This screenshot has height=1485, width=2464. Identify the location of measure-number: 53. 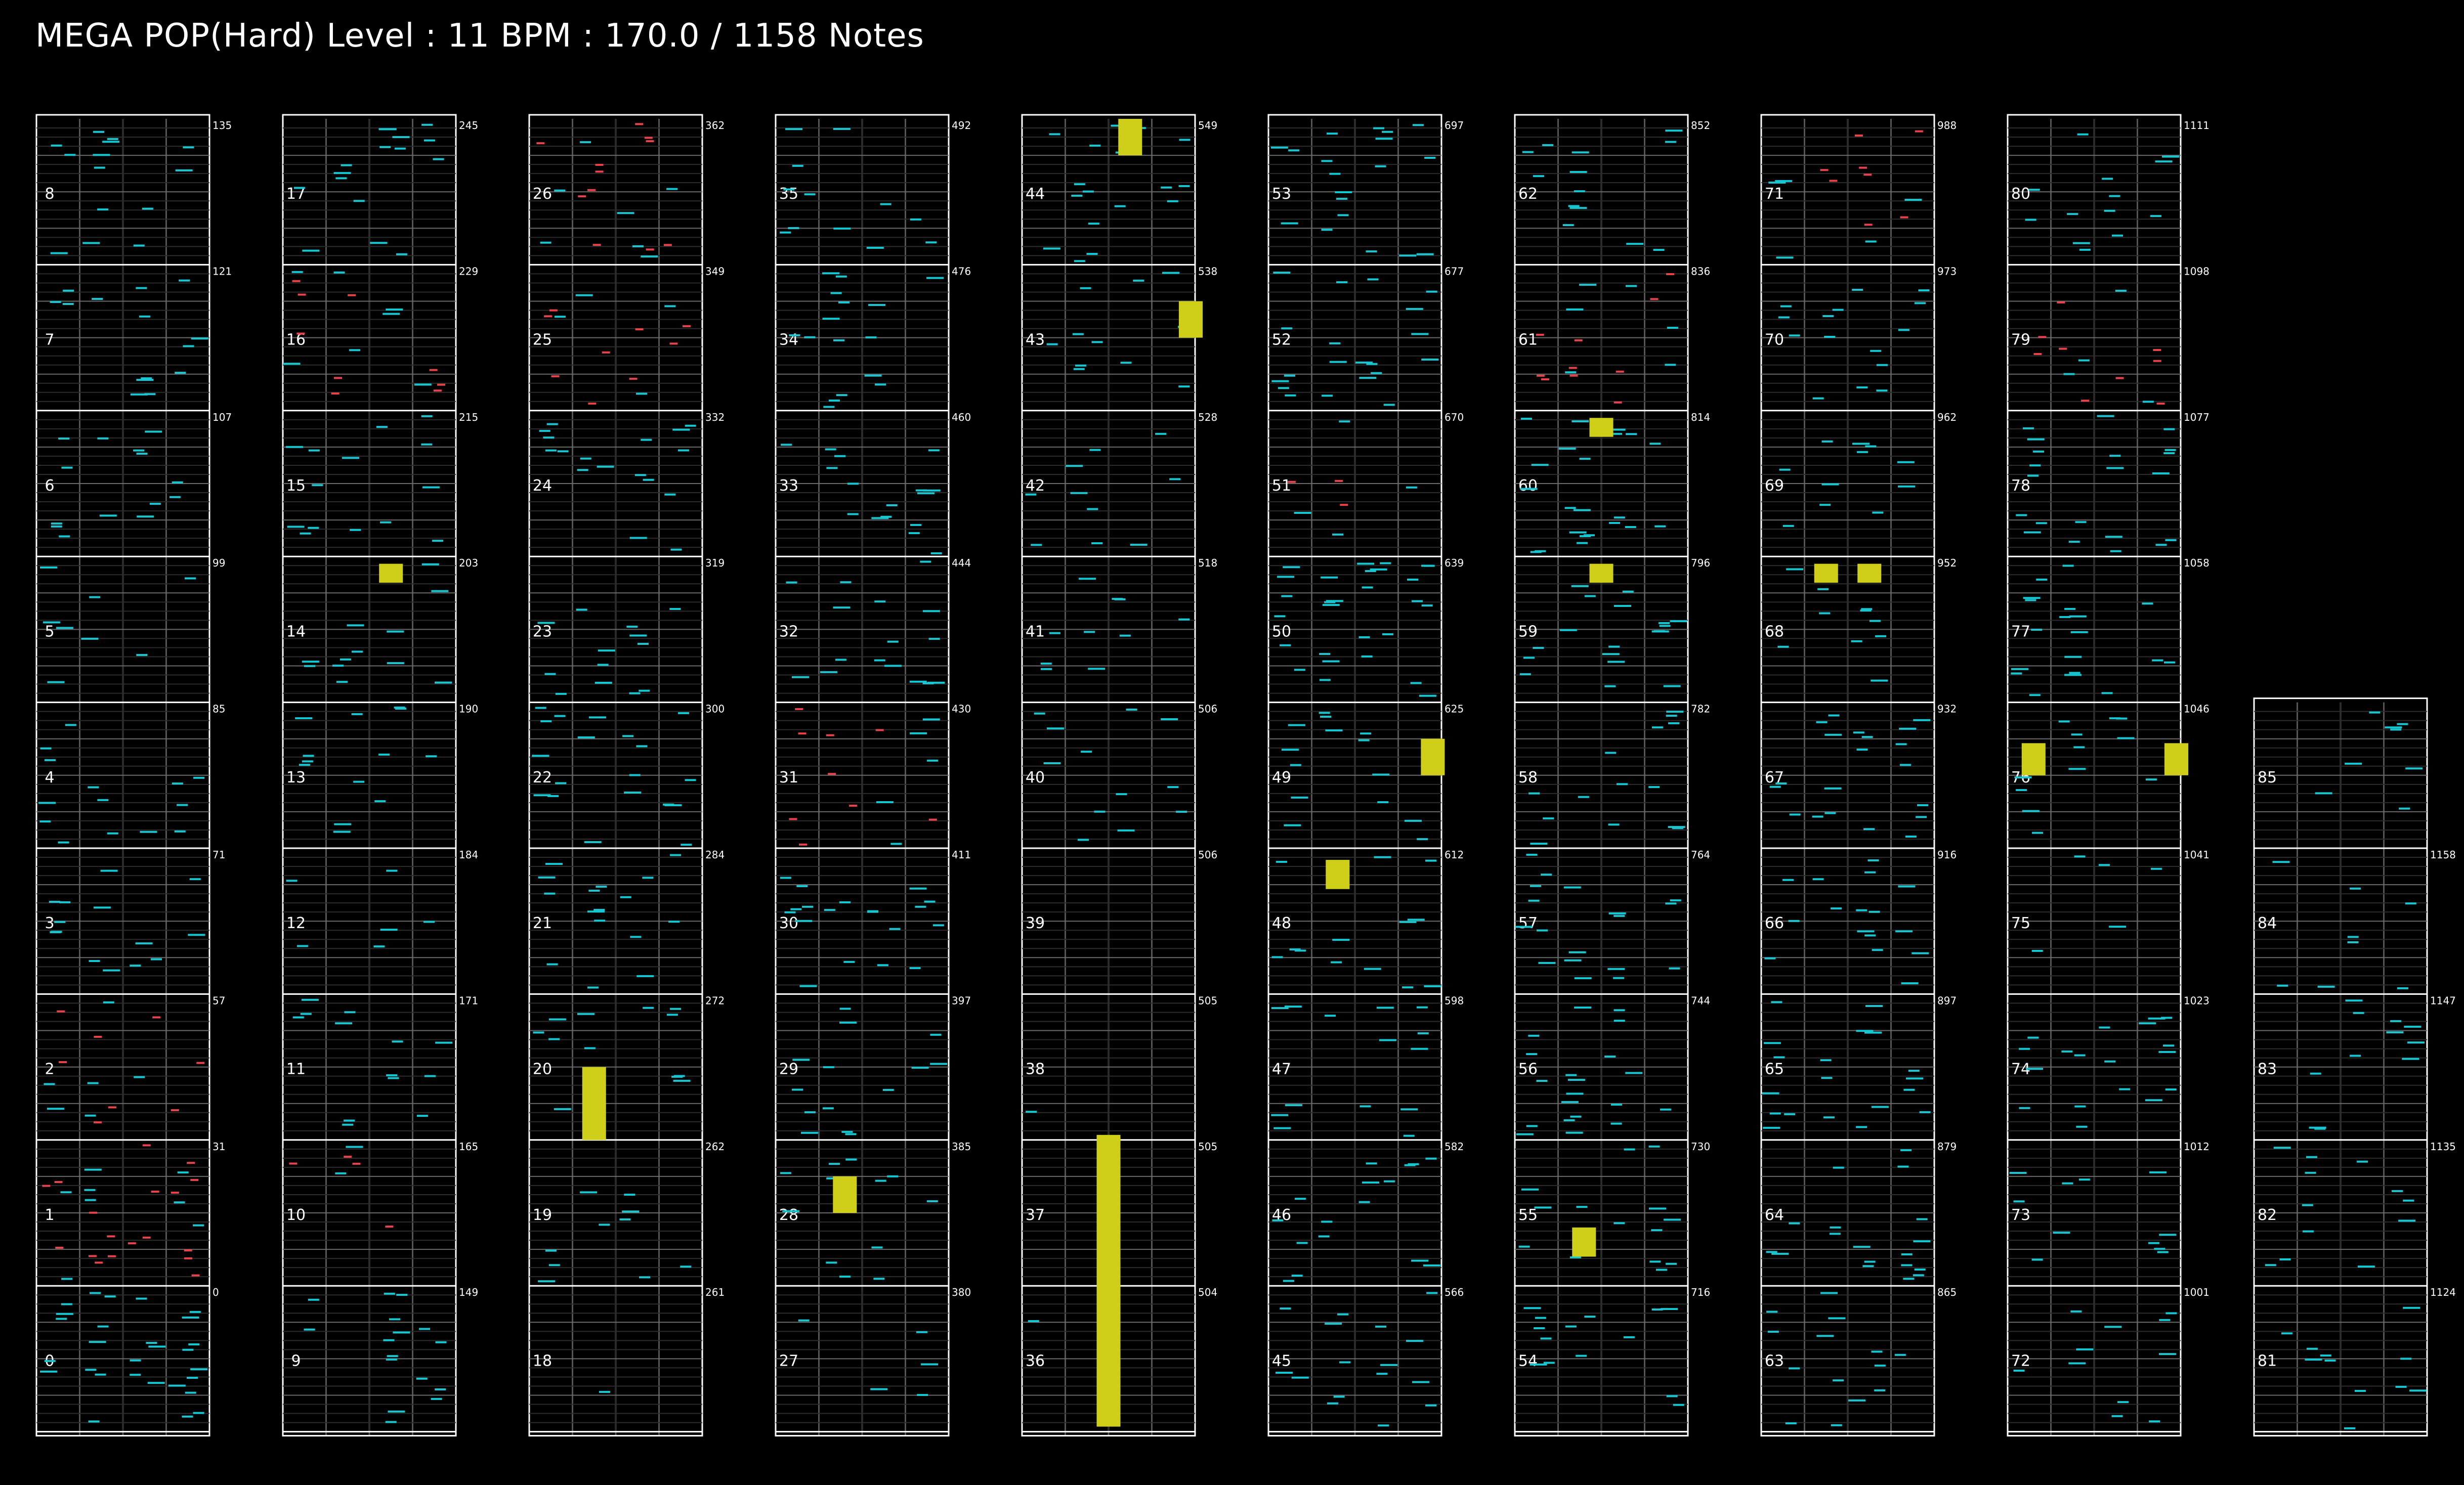
(1281, 194).